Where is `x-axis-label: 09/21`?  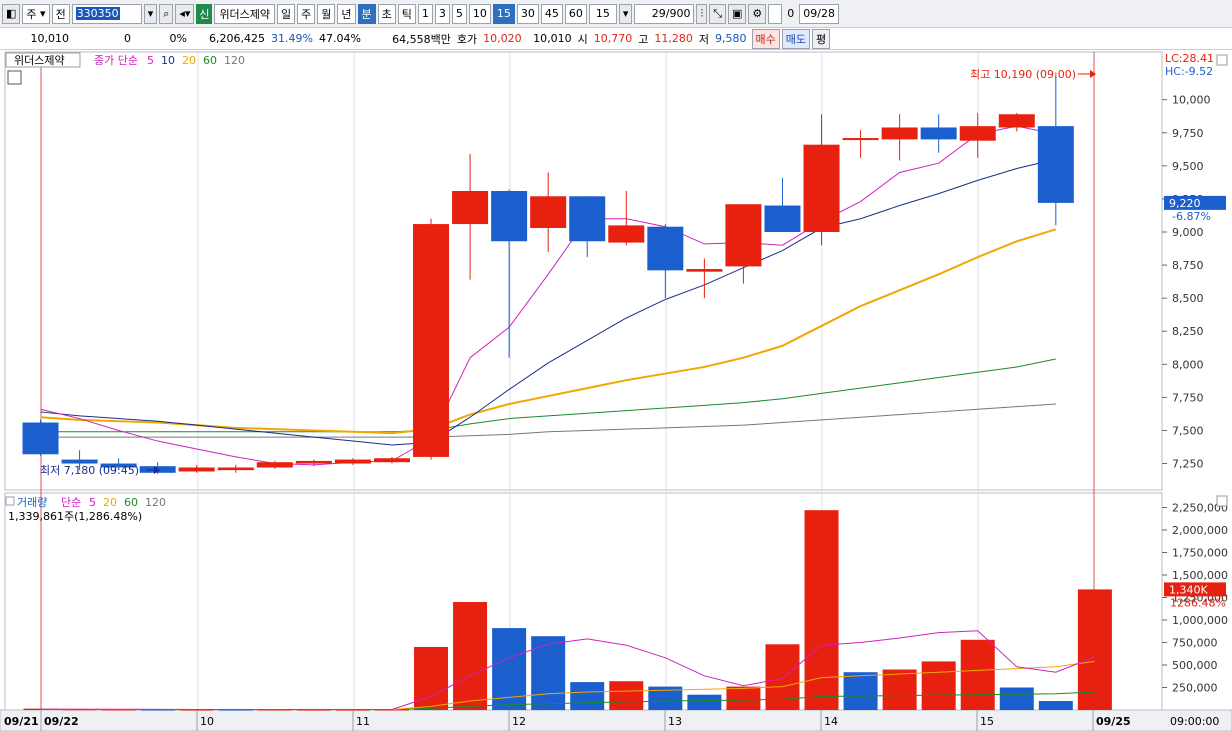 x-axis-label: 09/21 is located at coordinates (21, 721).